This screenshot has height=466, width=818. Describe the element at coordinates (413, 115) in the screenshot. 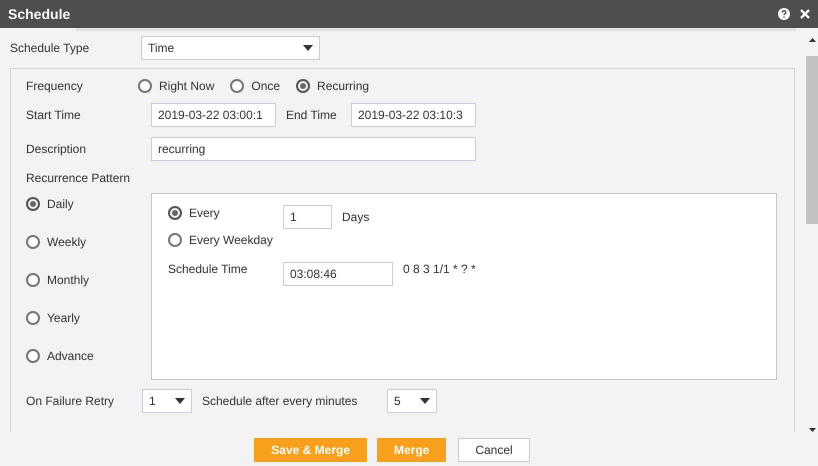

I see `input-field: 2019-03-22 03:10:3` at that location.